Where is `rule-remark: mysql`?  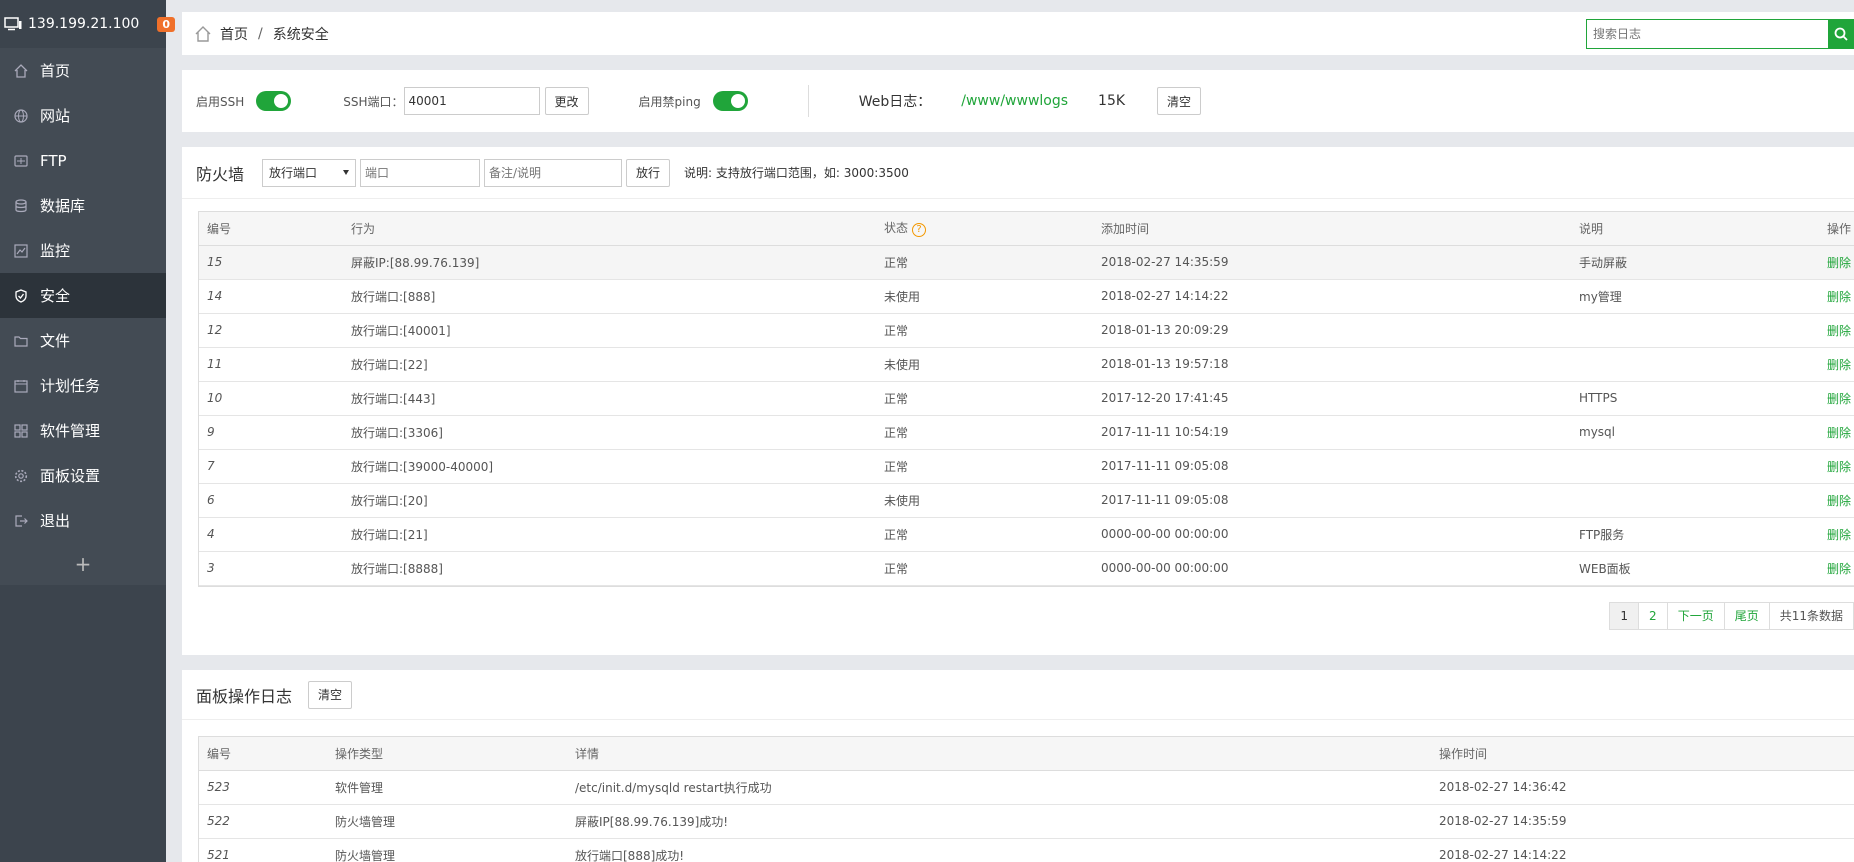
rule-remark: mysql is located at coordinates (1695, 432).